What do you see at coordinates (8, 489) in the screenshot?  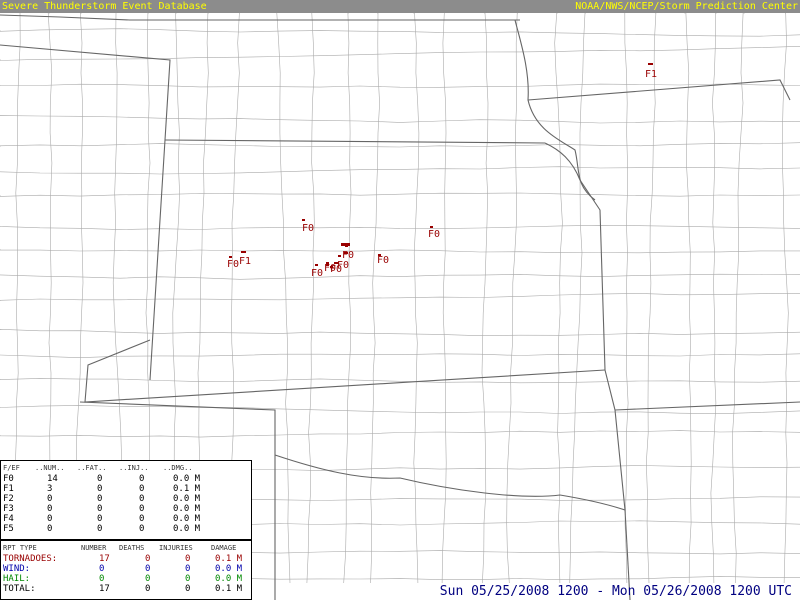 I see `stats-cell-scale: F1` at bounding box center [8, 489].